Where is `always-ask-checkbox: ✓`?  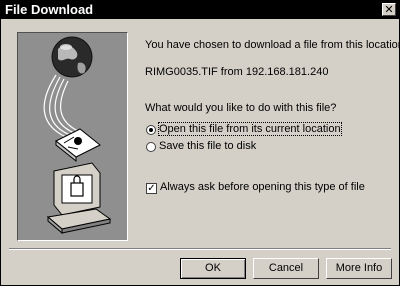 always-ask-checkbox: ✓ is located at coordinates (151, 188).